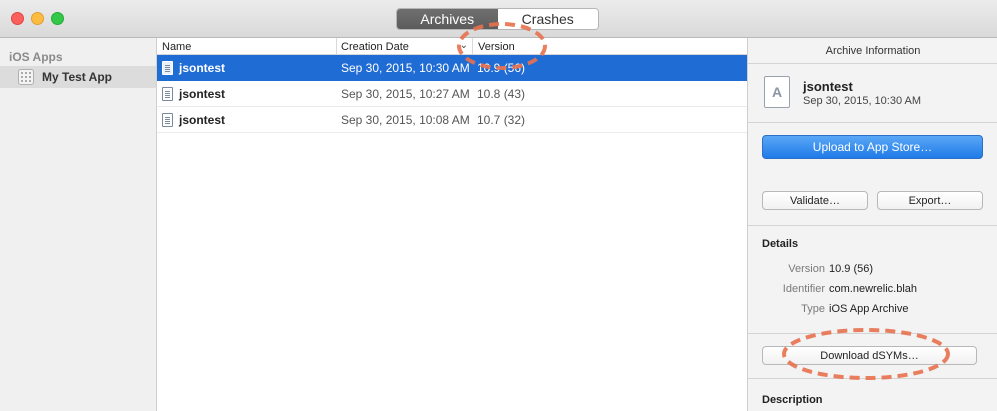 The height and width of the screenshot is (411, 997). I want to click on tab-archives: Archives, so click(447, 19).